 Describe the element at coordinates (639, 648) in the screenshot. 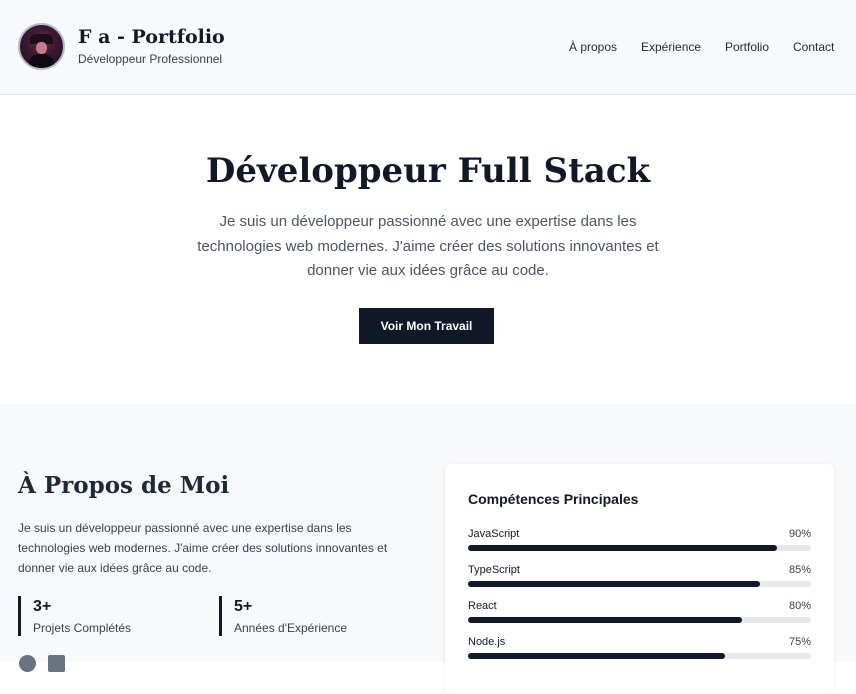

I see `skill-nodejs: Node.js 75%` at that location.